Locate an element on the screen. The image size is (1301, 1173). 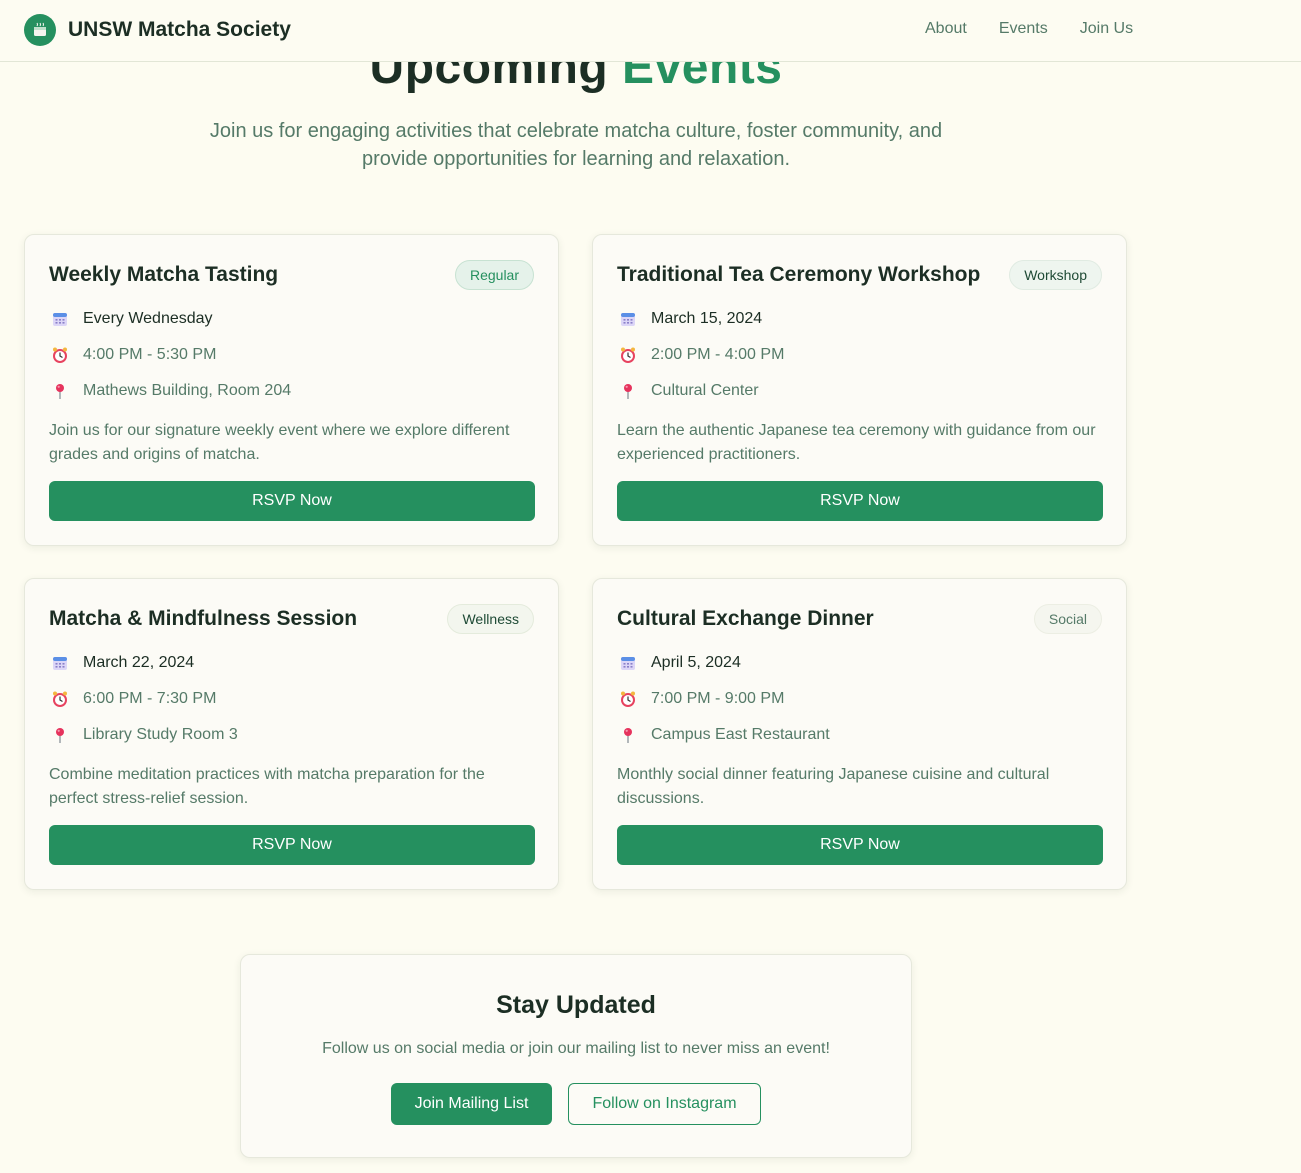
event-location-text: Library Study Room 3 is located at coordinates (160, 734).